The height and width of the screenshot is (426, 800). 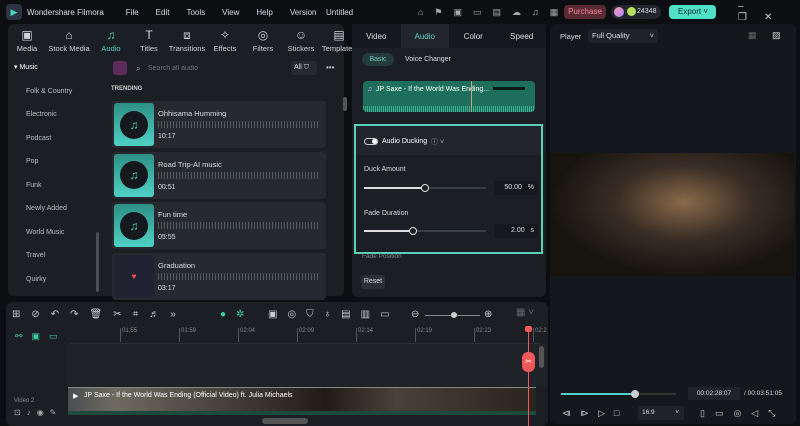 I want to click on playhead-handle, so click(x=528, y=329).